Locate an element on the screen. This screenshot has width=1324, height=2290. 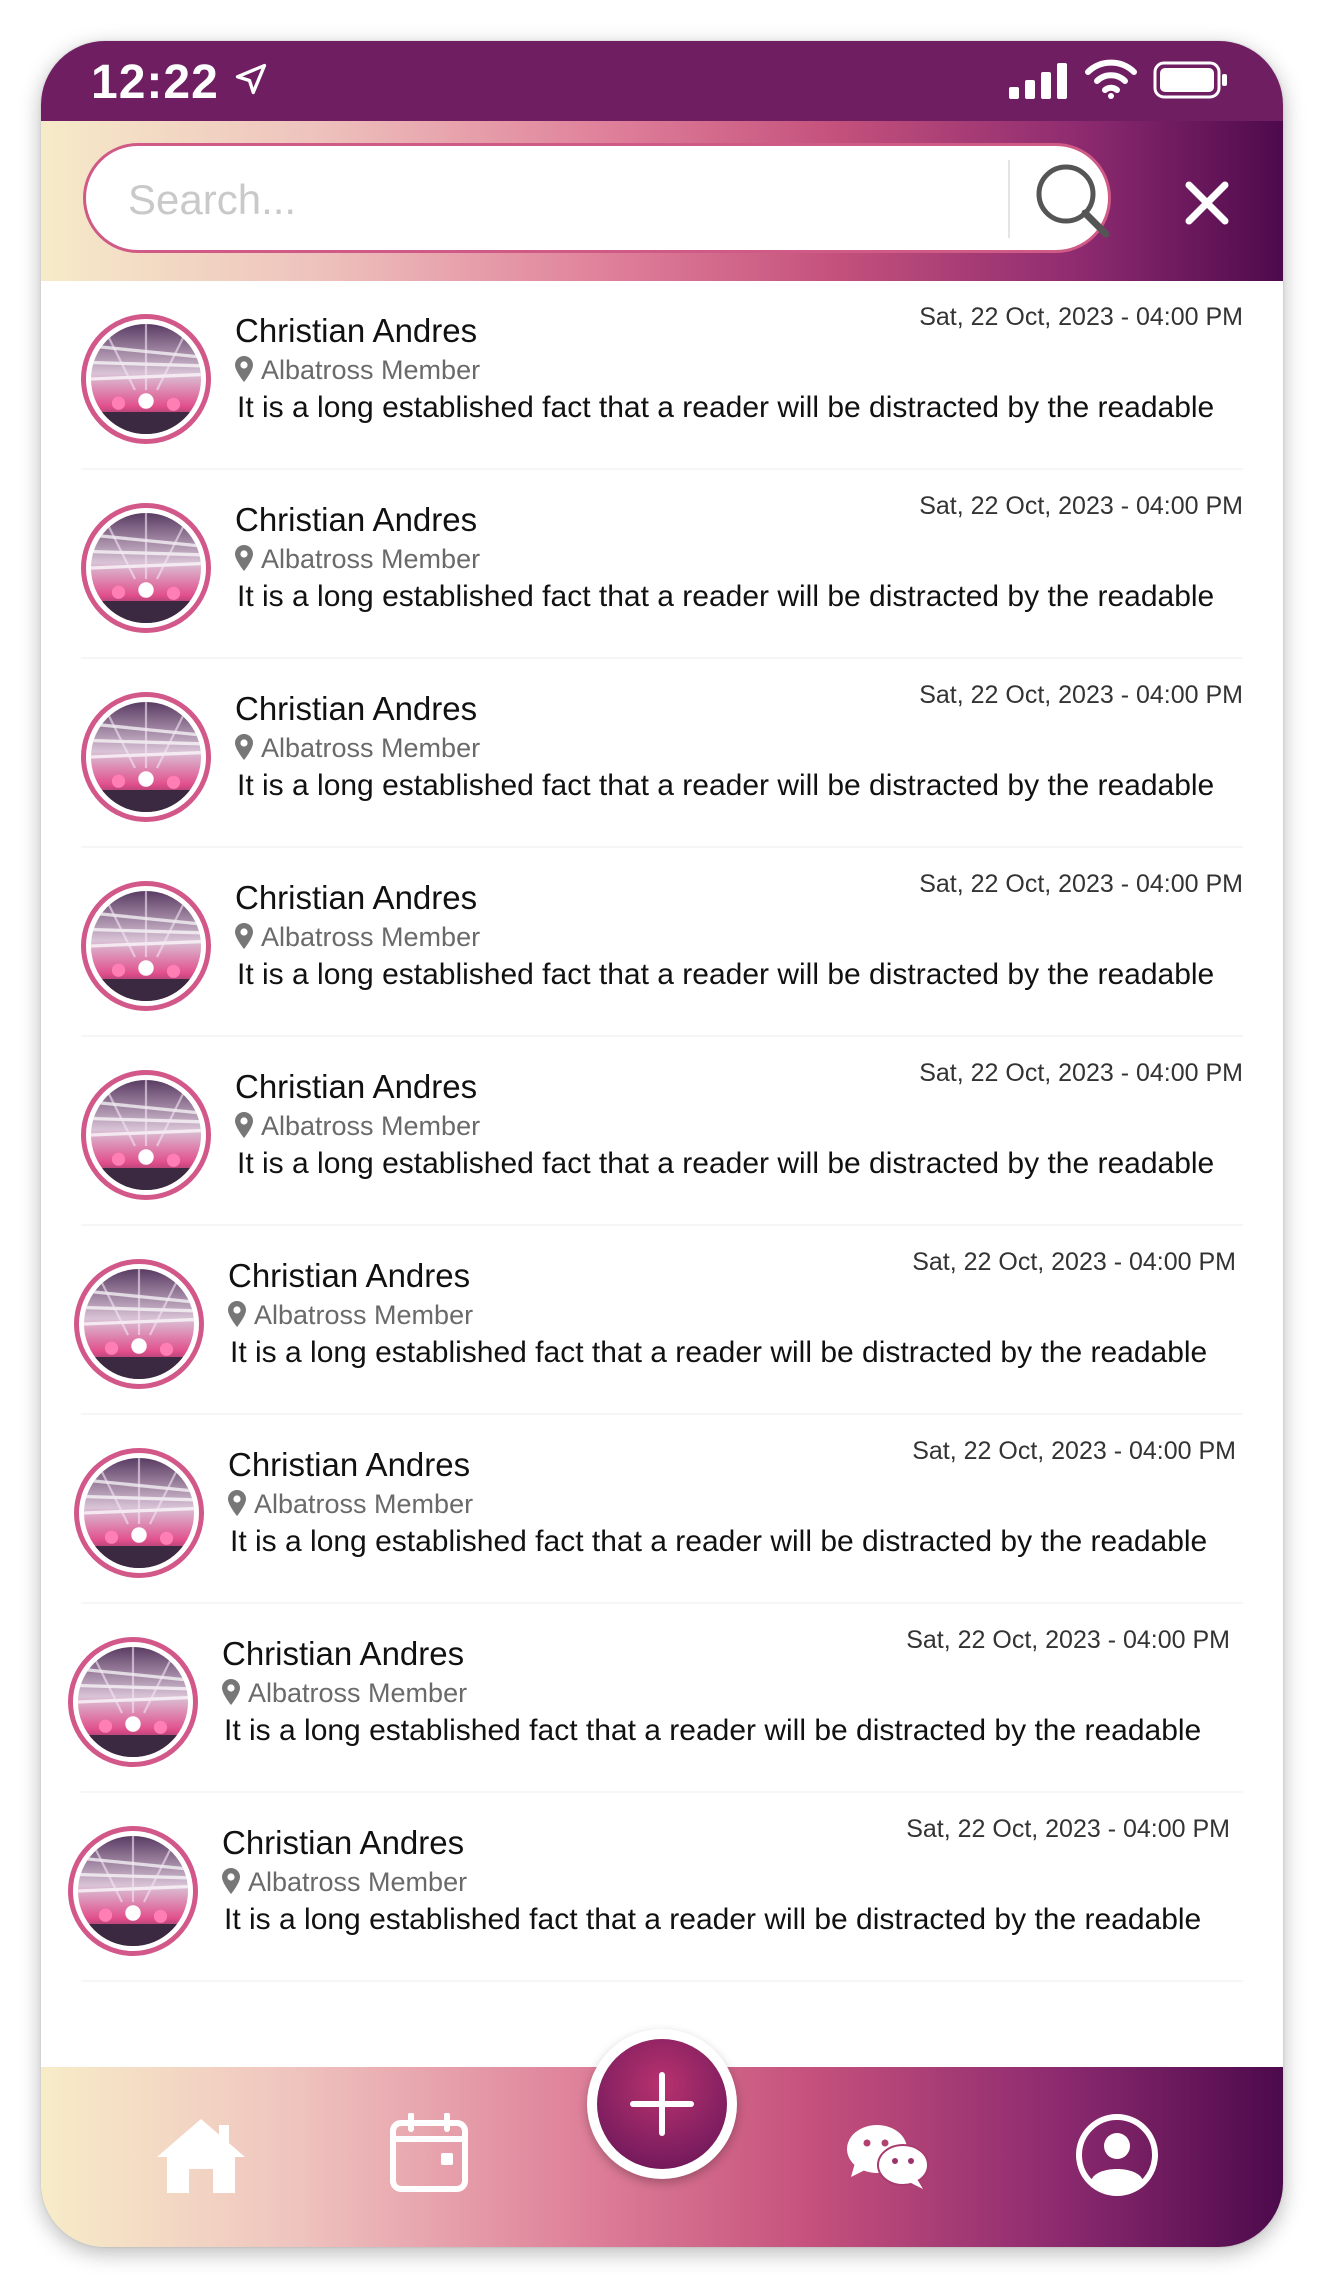
add-button is located at coordinates (662, 2104).